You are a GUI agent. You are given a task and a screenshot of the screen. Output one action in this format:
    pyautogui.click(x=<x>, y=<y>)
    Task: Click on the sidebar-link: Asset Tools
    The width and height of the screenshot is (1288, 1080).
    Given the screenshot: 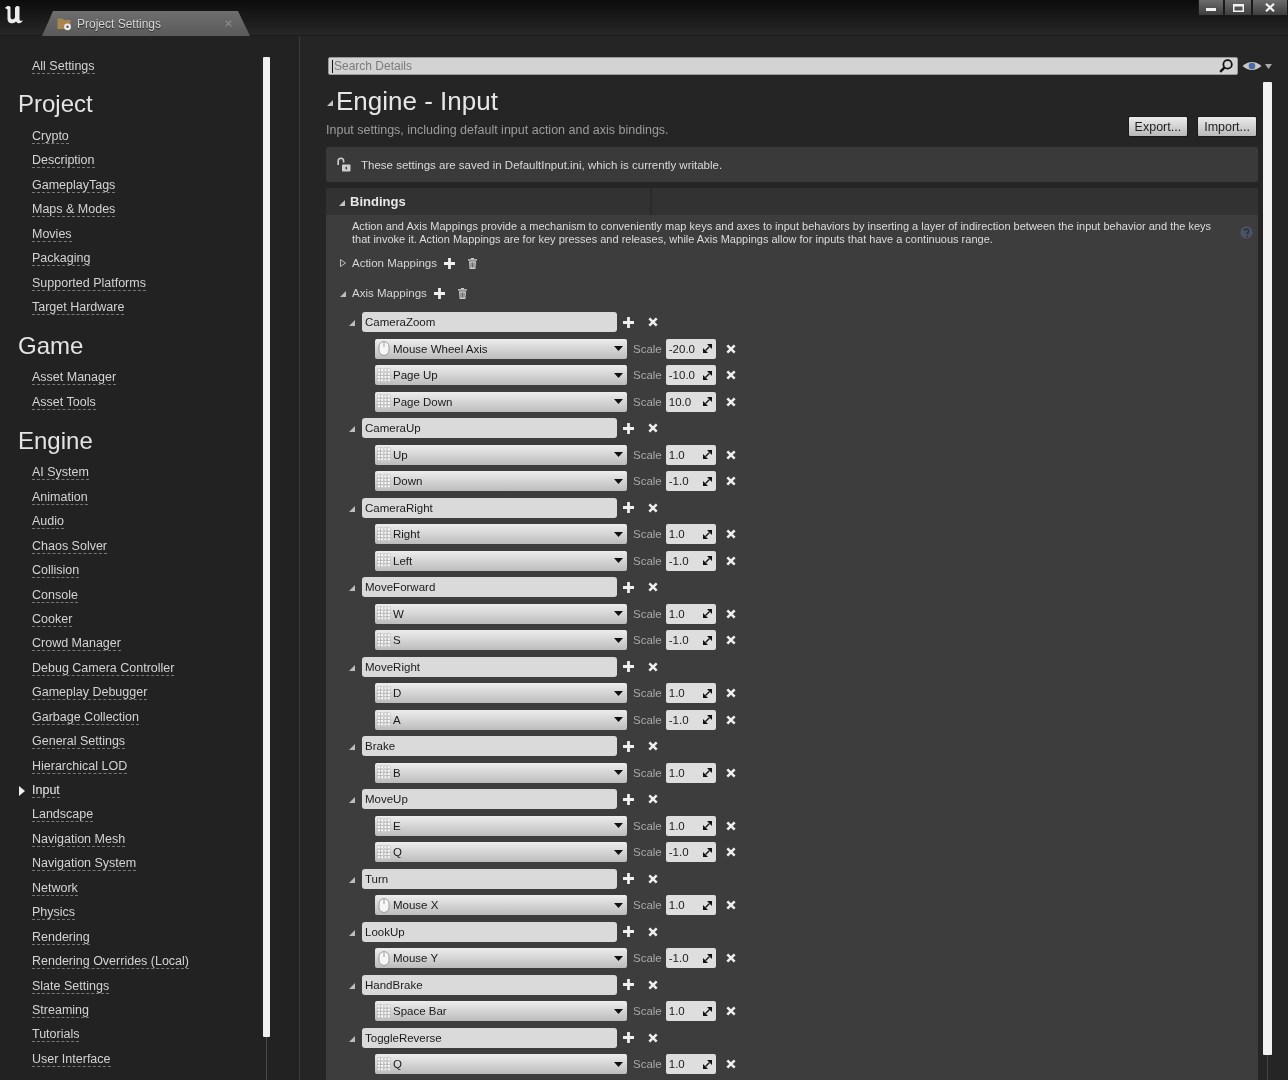 What is the action you would take?
    pyautogui.click(x=64, y=402)
    